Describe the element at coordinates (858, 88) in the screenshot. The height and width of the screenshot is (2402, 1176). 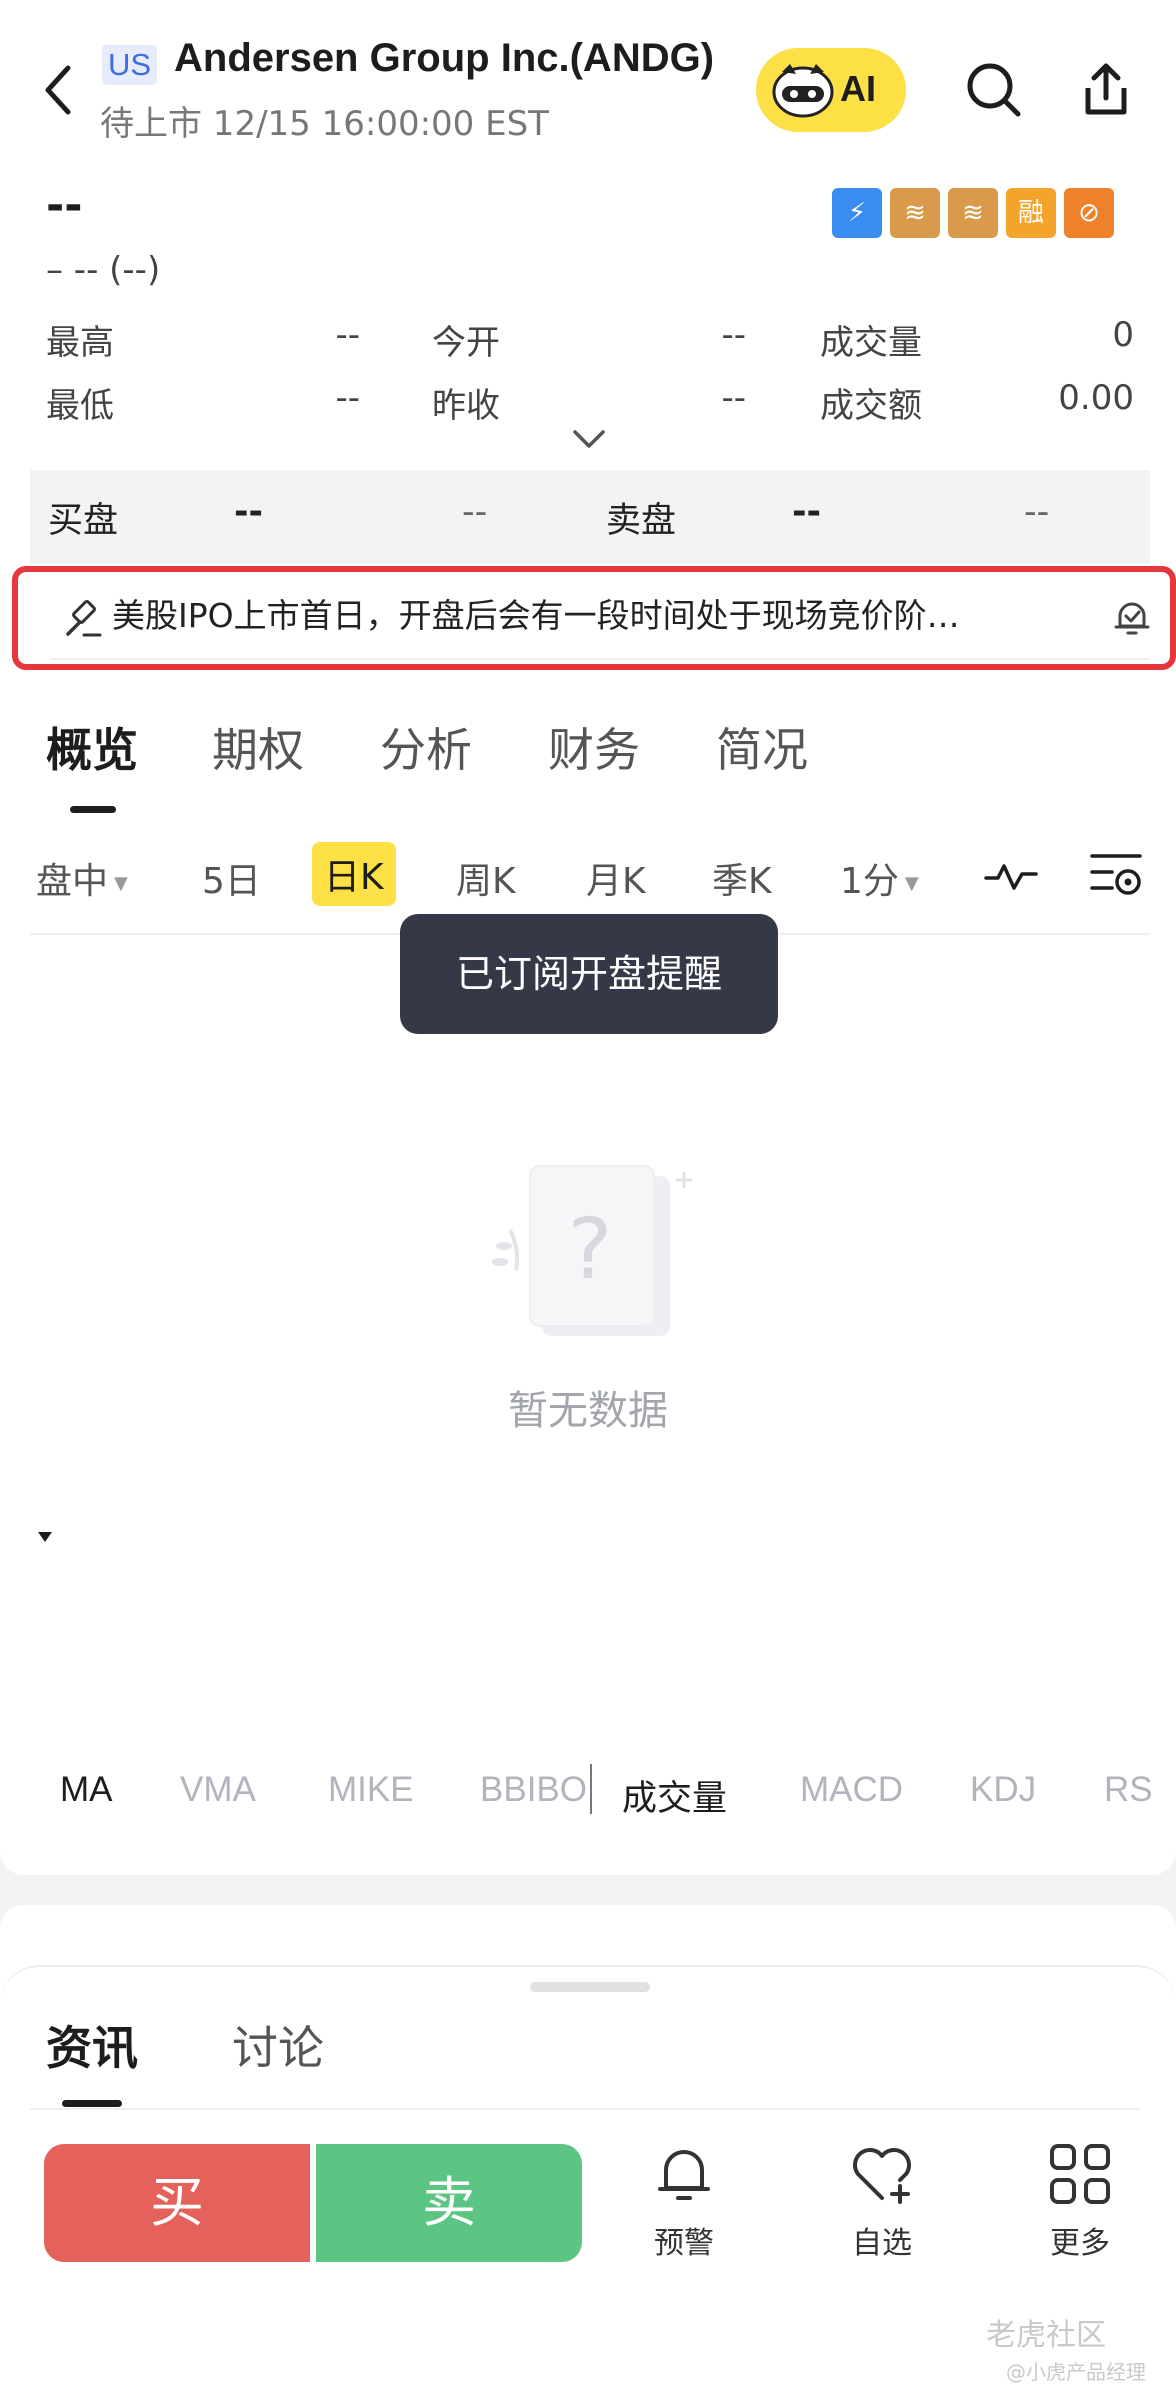
I see `ai-label: AI` at that location.